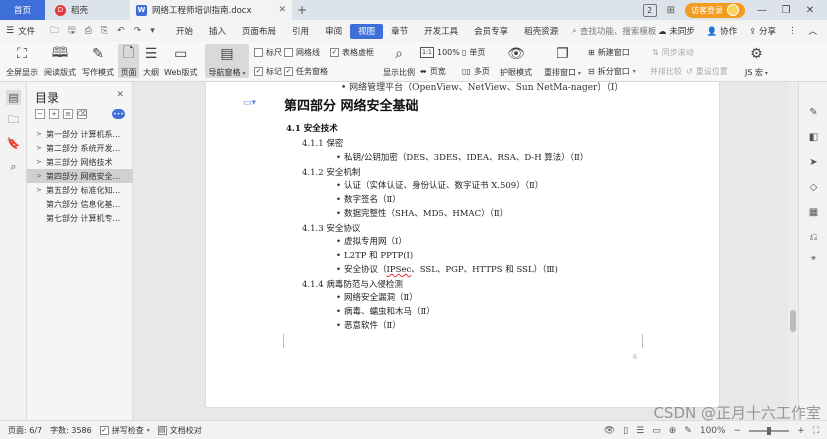 This screenshot has height=439, width=827. Describe the element at coordinates (217, 31) in the screenshot. I see `menu-insert: 插入` at that location.